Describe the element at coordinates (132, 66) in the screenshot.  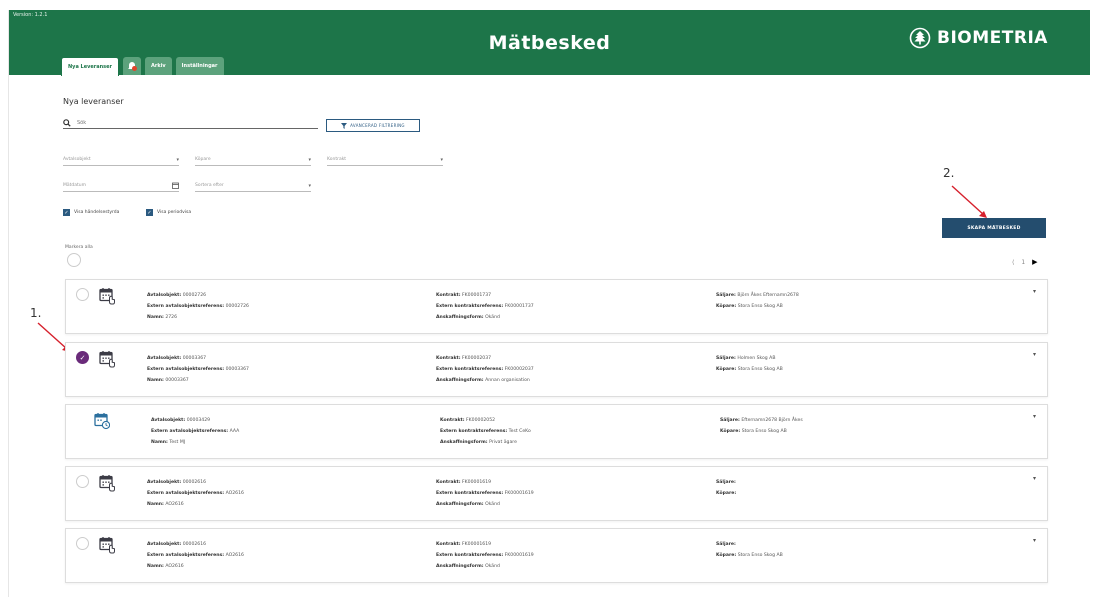
I see `tab-notifications` at that location.